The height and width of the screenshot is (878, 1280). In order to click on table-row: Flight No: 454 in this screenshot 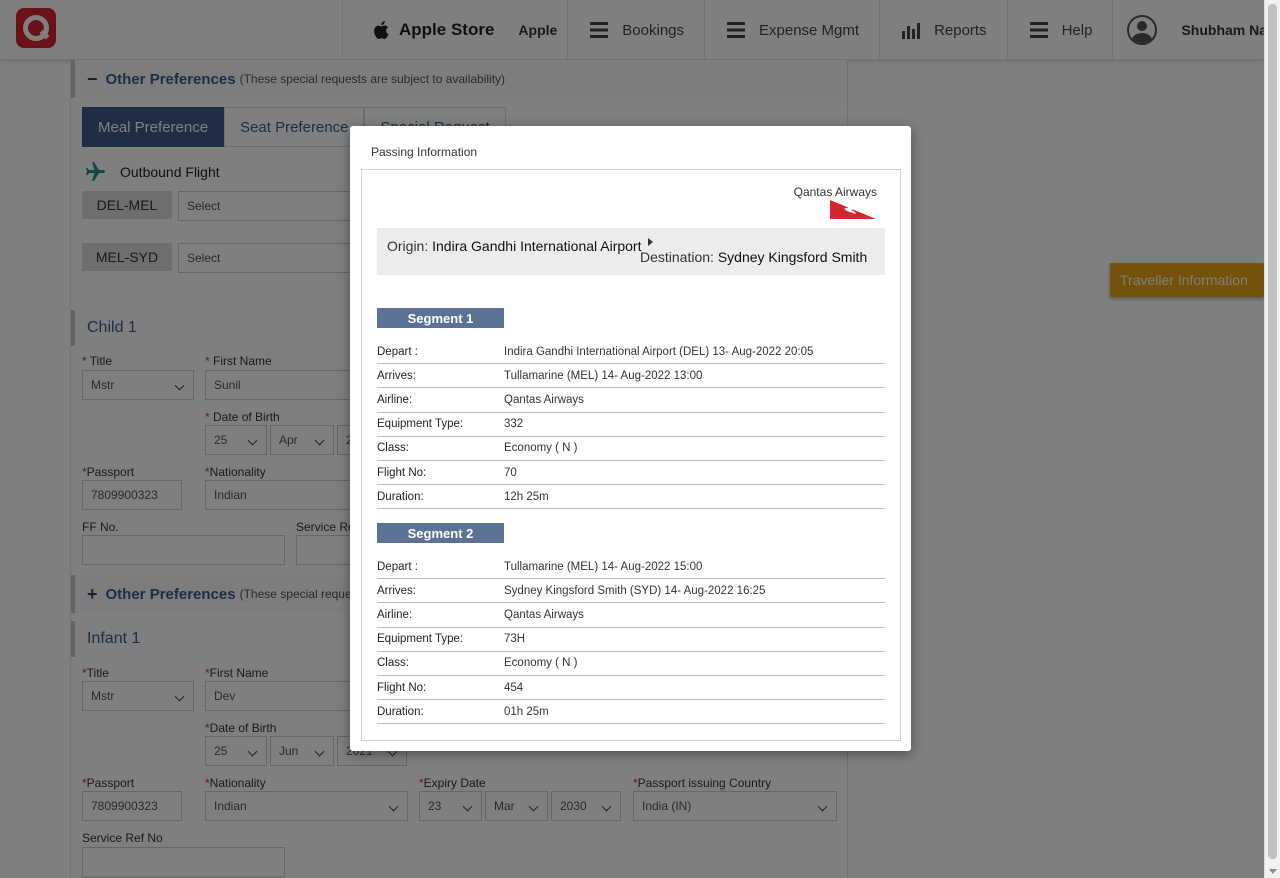, I will do `click(631, 688)`.